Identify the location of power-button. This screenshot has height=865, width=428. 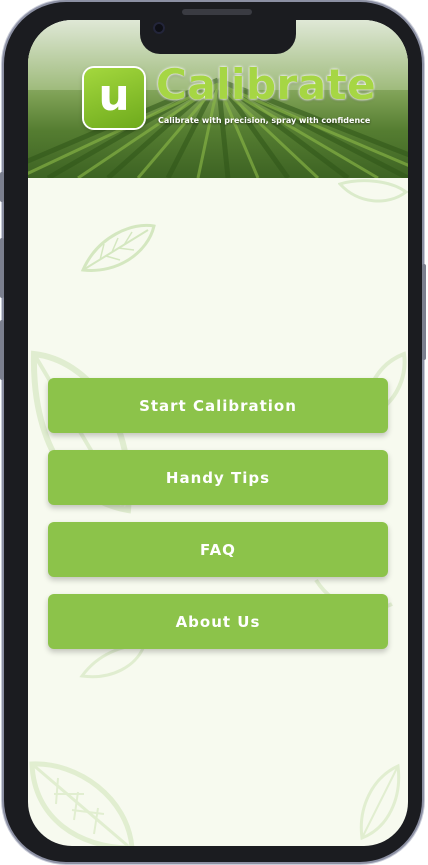
(424, 312).